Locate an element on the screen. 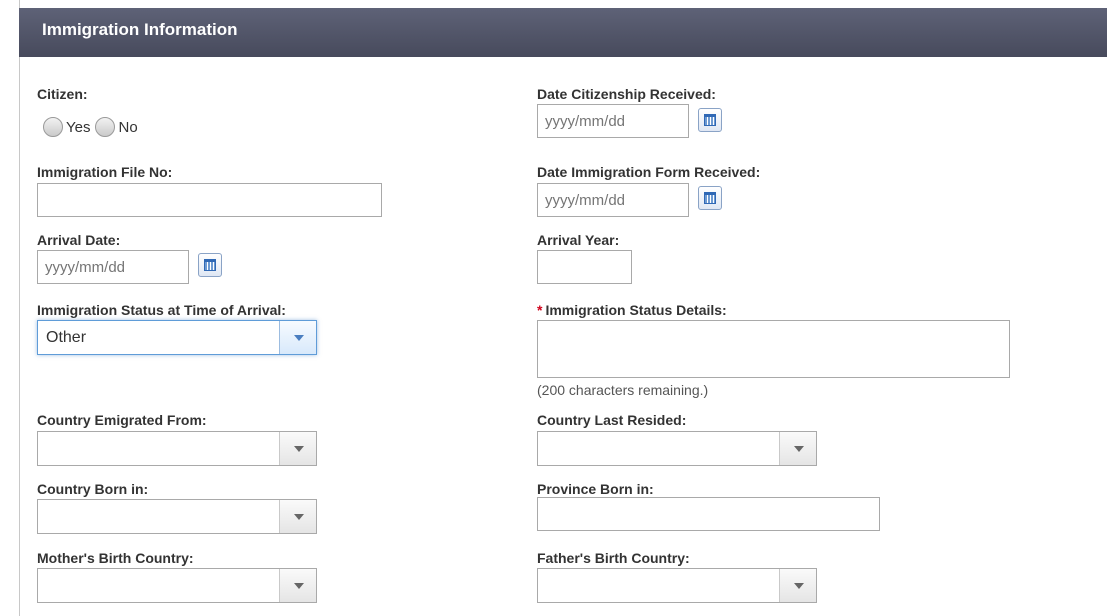 The height and width of the screenshot is (616, 1107). arrival-date-calendar-icon is located at coordinates (210, 265).